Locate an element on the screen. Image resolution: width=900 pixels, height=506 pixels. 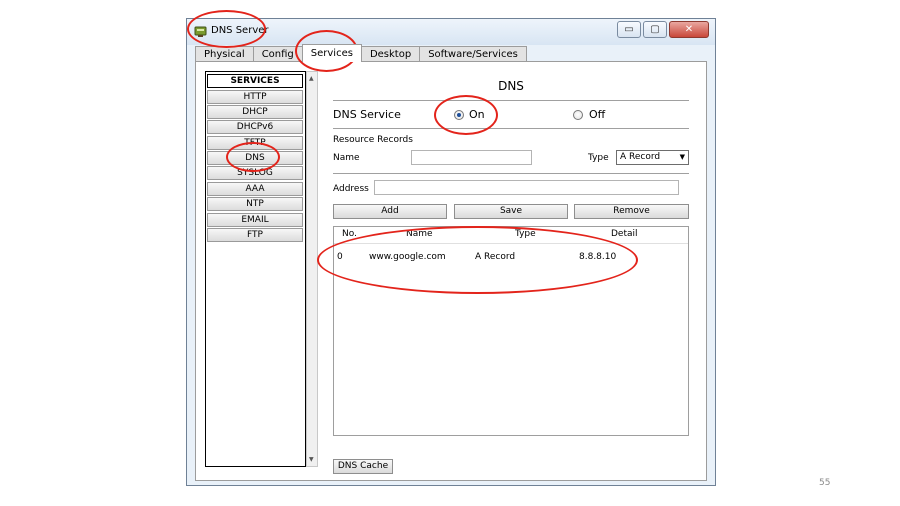
dns-off-label: Off is located at coordinates (597, 114).